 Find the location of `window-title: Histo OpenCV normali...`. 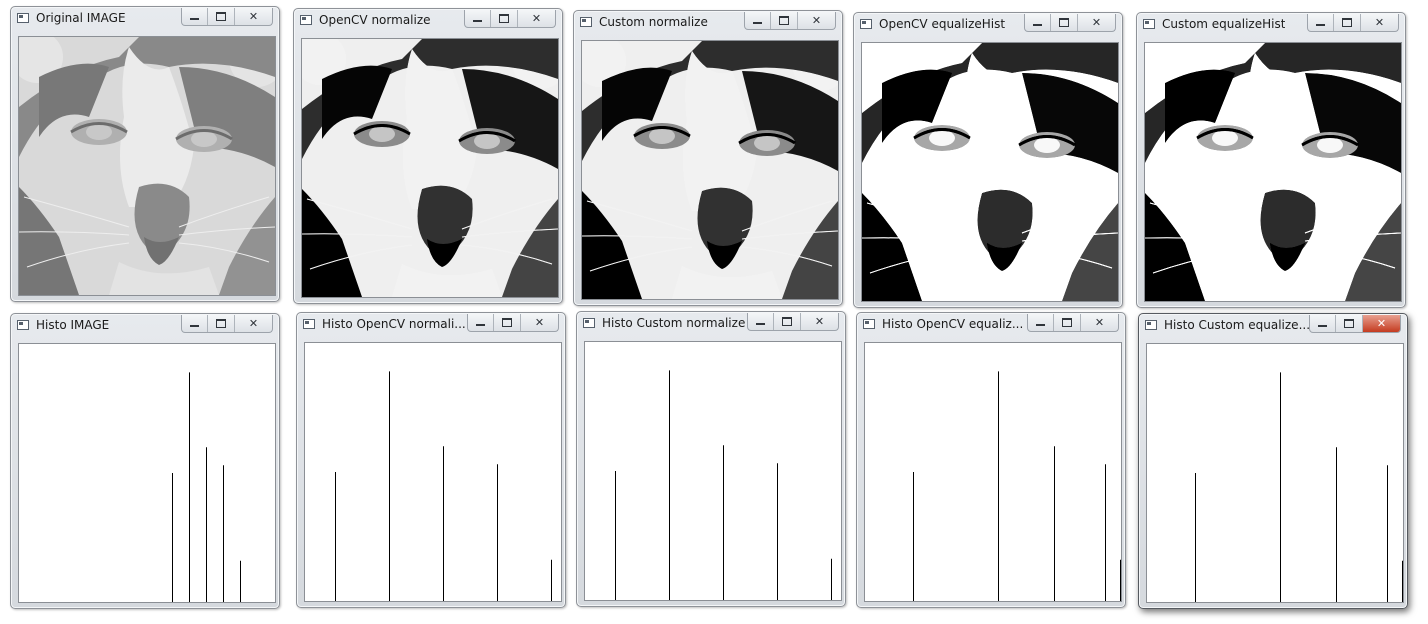

window-title: Histo OpenCV normali... is located at coordinates (394, 324).